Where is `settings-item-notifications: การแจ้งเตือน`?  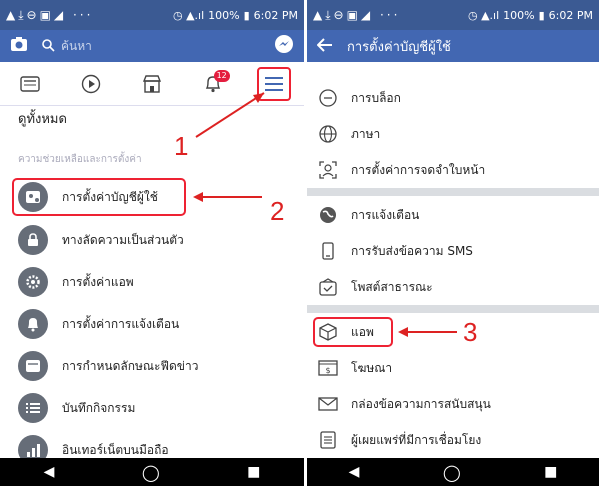
settings-item-notifications: การแจ้งเตือน is located at coordinates (458, 215).